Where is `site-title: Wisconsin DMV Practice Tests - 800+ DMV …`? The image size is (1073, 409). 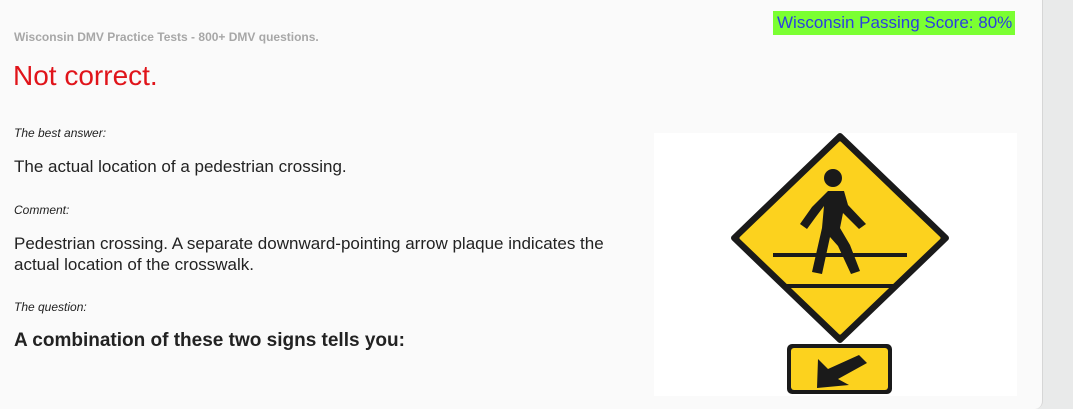
site-title: Wisconsin DMV Practice Tests - 800+ DMV … is located at coordinates (166, 37).